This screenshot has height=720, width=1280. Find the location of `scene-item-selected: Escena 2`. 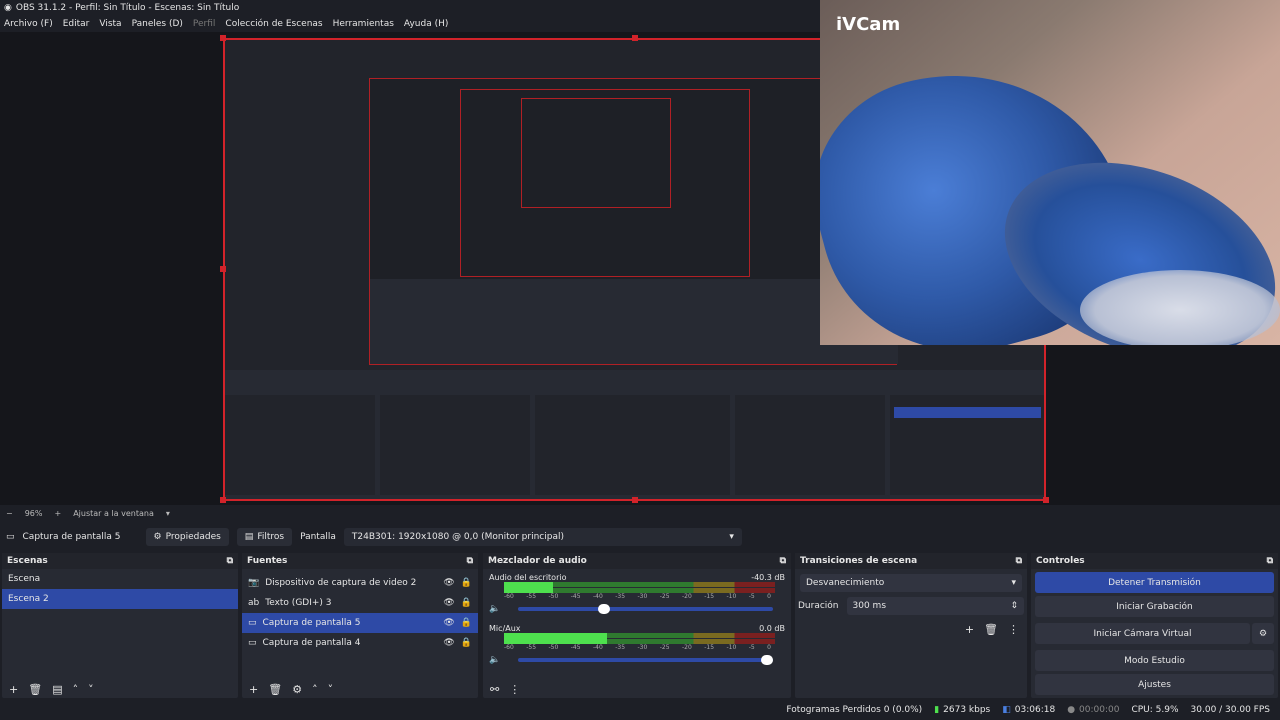

scene-item-selected: Escena 2 is located at coordinates (120, 599).